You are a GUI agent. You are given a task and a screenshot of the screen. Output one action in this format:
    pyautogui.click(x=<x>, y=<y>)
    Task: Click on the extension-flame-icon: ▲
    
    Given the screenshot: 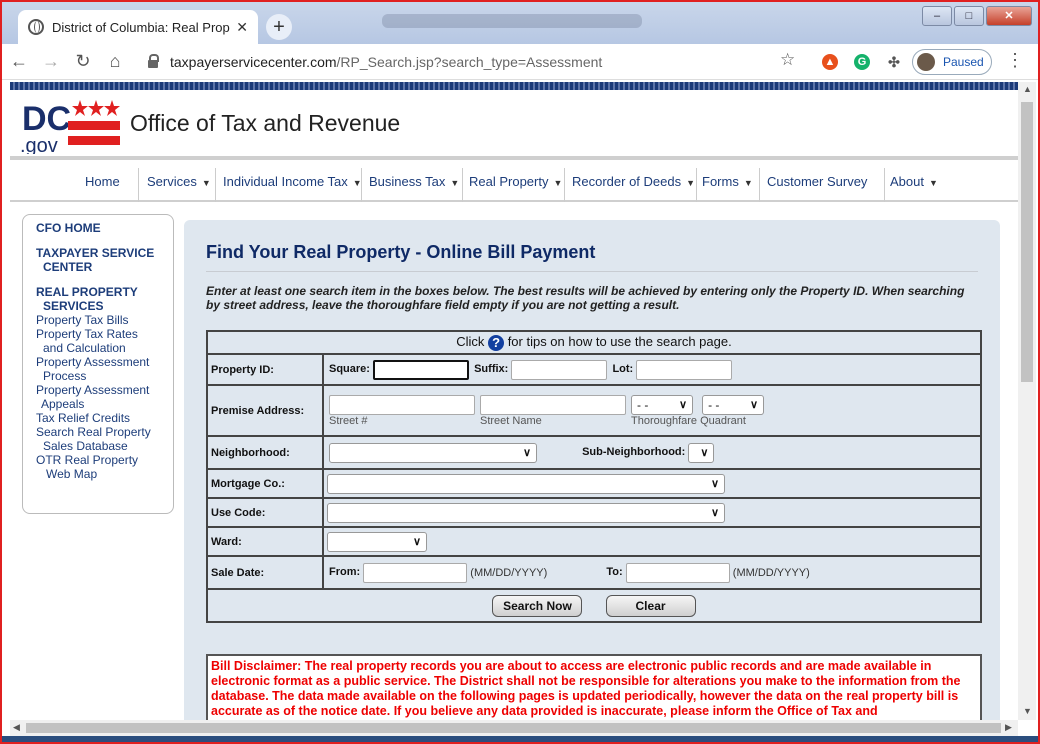 What is the action you would take?
    pyautogui.click(x=830, y=62)
    